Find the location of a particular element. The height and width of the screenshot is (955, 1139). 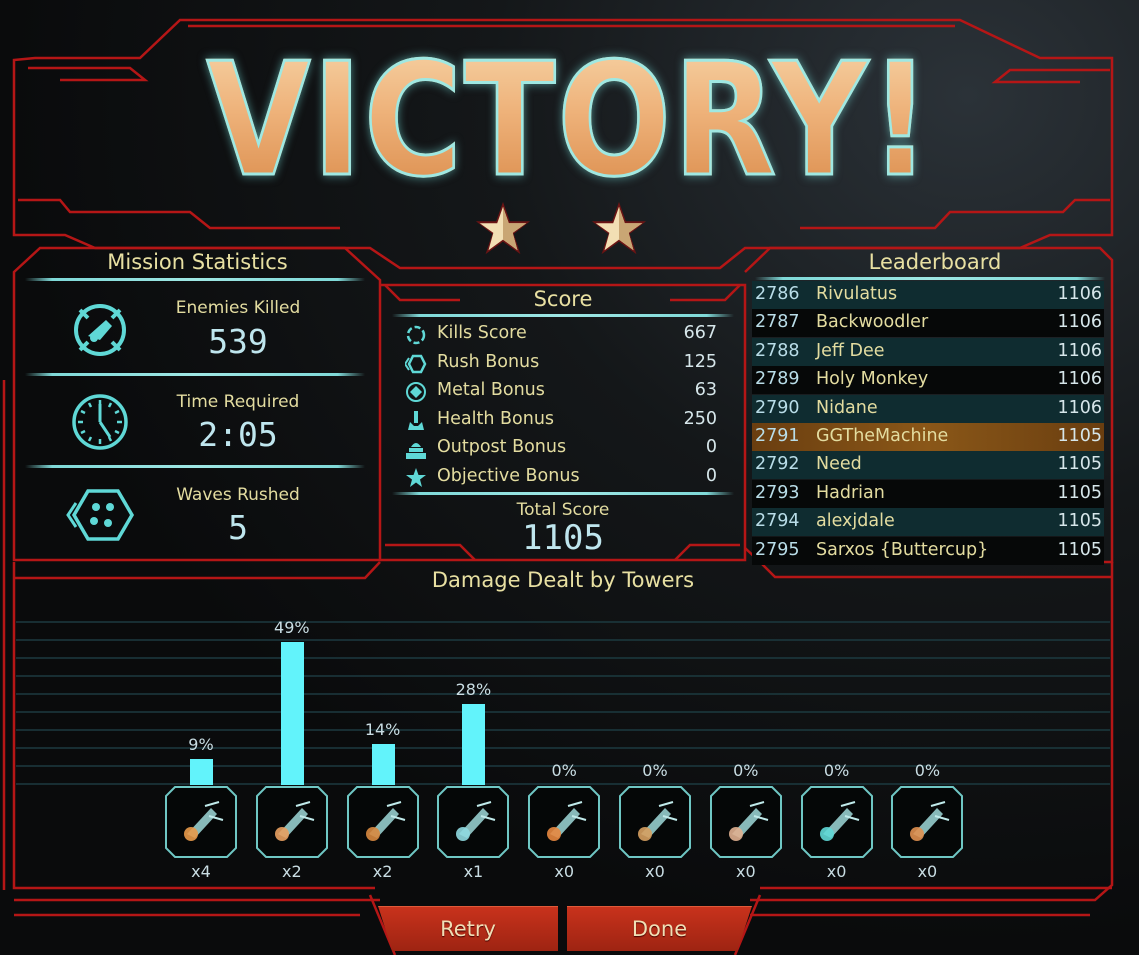

objective-star-icon is located at coordinates (416, 477).